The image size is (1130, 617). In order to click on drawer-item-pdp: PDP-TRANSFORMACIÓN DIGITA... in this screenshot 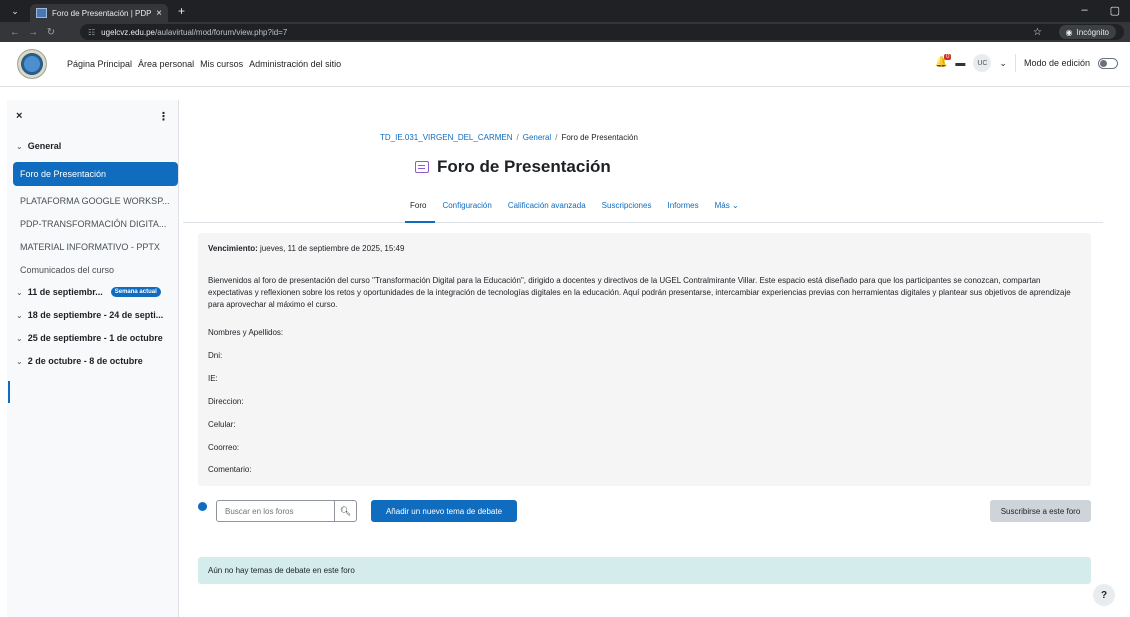, I will do `click(93, 224)`.